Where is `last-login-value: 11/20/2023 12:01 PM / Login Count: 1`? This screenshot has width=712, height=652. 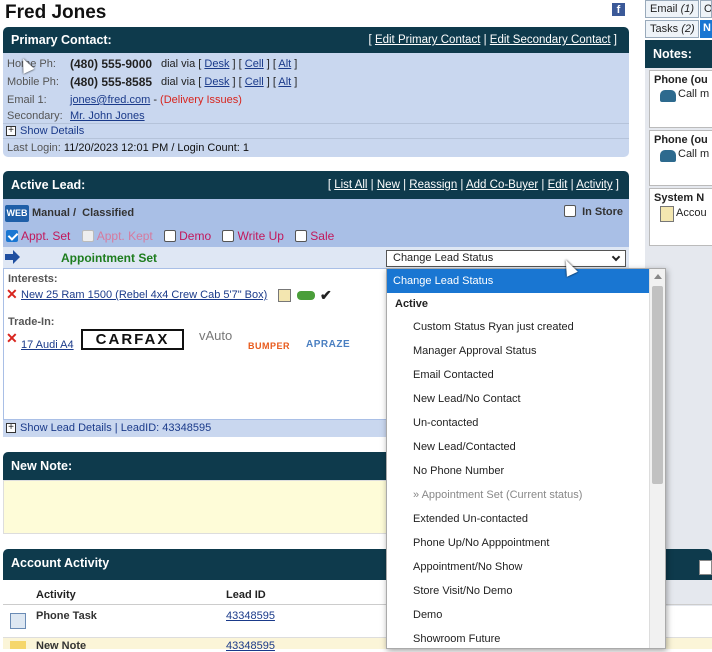 last-login-value: 11/20/2023 12:01 PM / Login Count: 1 is located at coordinates (156, 148).